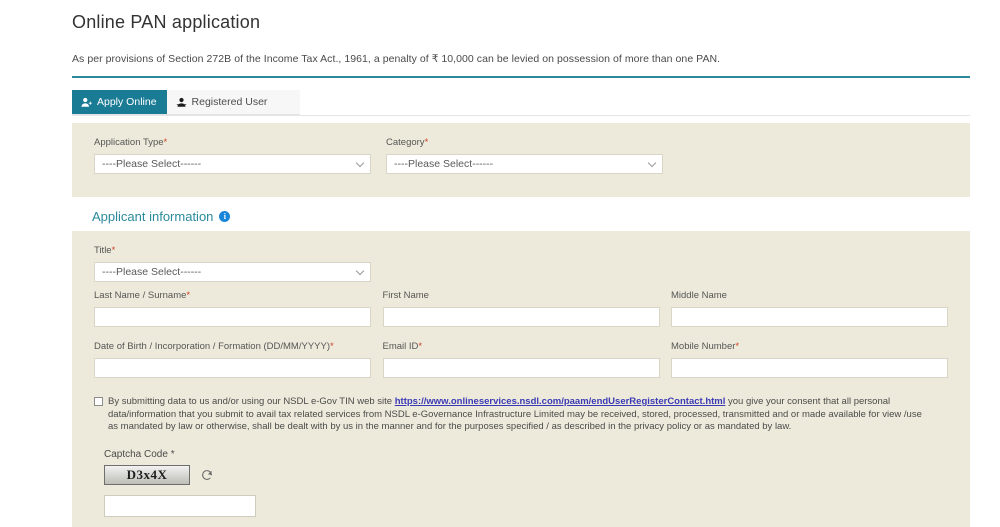 Image resolution: width=1000 pixels, height=527 pixels. What do you see at coordinates (98, 401) in the screenshot?
I see `consent-checkbox` at bounding box center [98, 401].